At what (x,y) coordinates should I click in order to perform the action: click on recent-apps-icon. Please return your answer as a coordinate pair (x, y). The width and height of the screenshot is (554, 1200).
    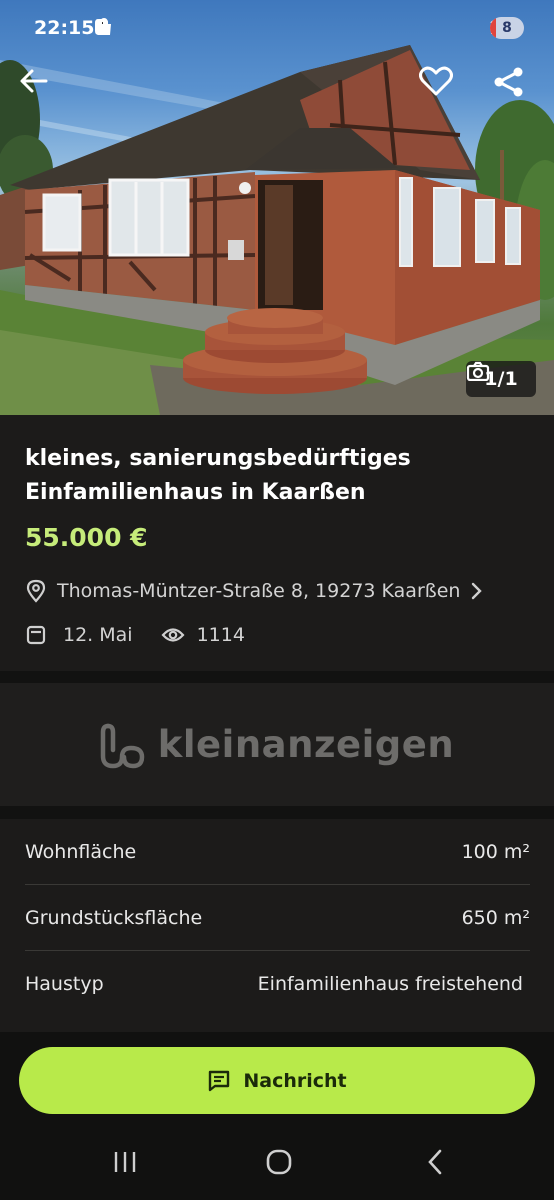
    Looking at the image, I should click on (125, 1162).